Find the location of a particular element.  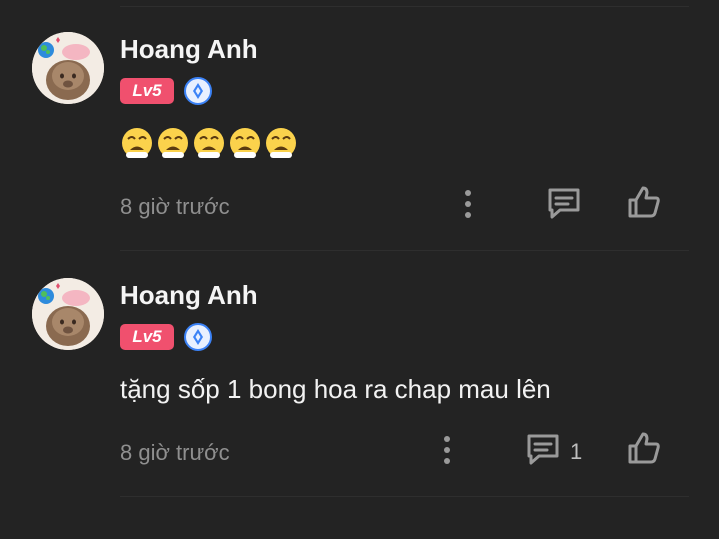

comment-content-emoji is located at coordinates (209, 143).